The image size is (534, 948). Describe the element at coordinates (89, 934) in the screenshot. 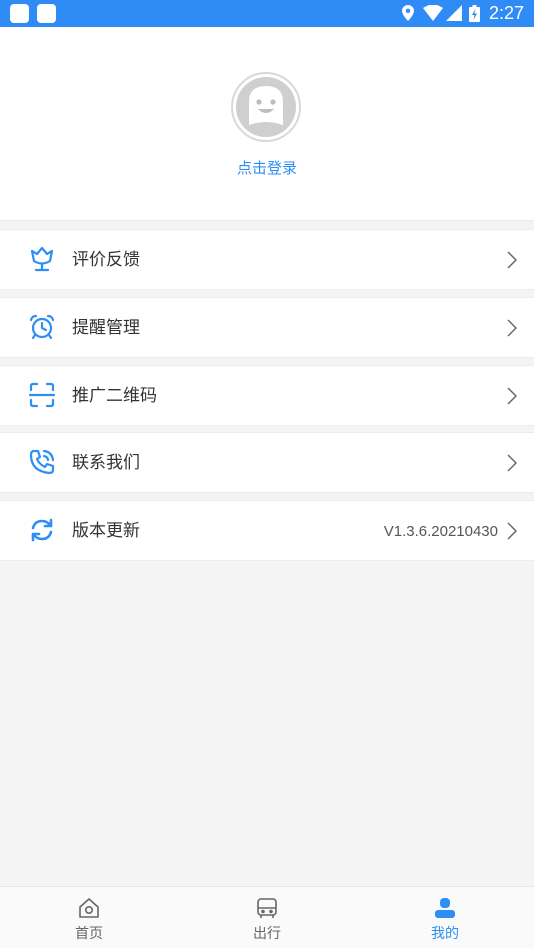

I see `tab-label: 首页` at that location.